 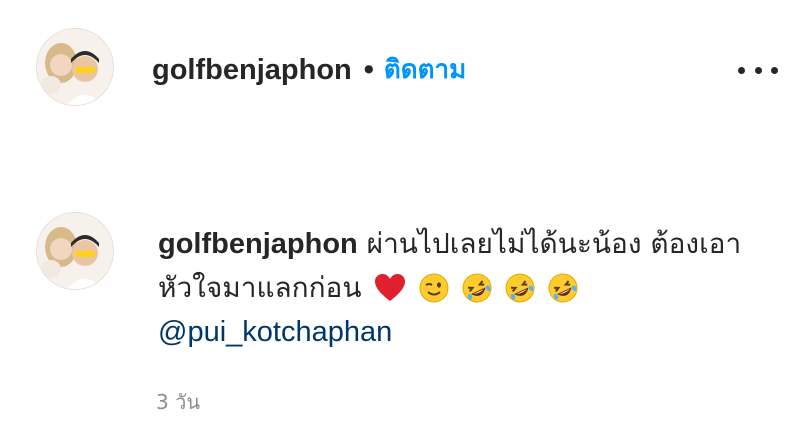 I want to click on profile-avatar, so click(x=75, y=67).